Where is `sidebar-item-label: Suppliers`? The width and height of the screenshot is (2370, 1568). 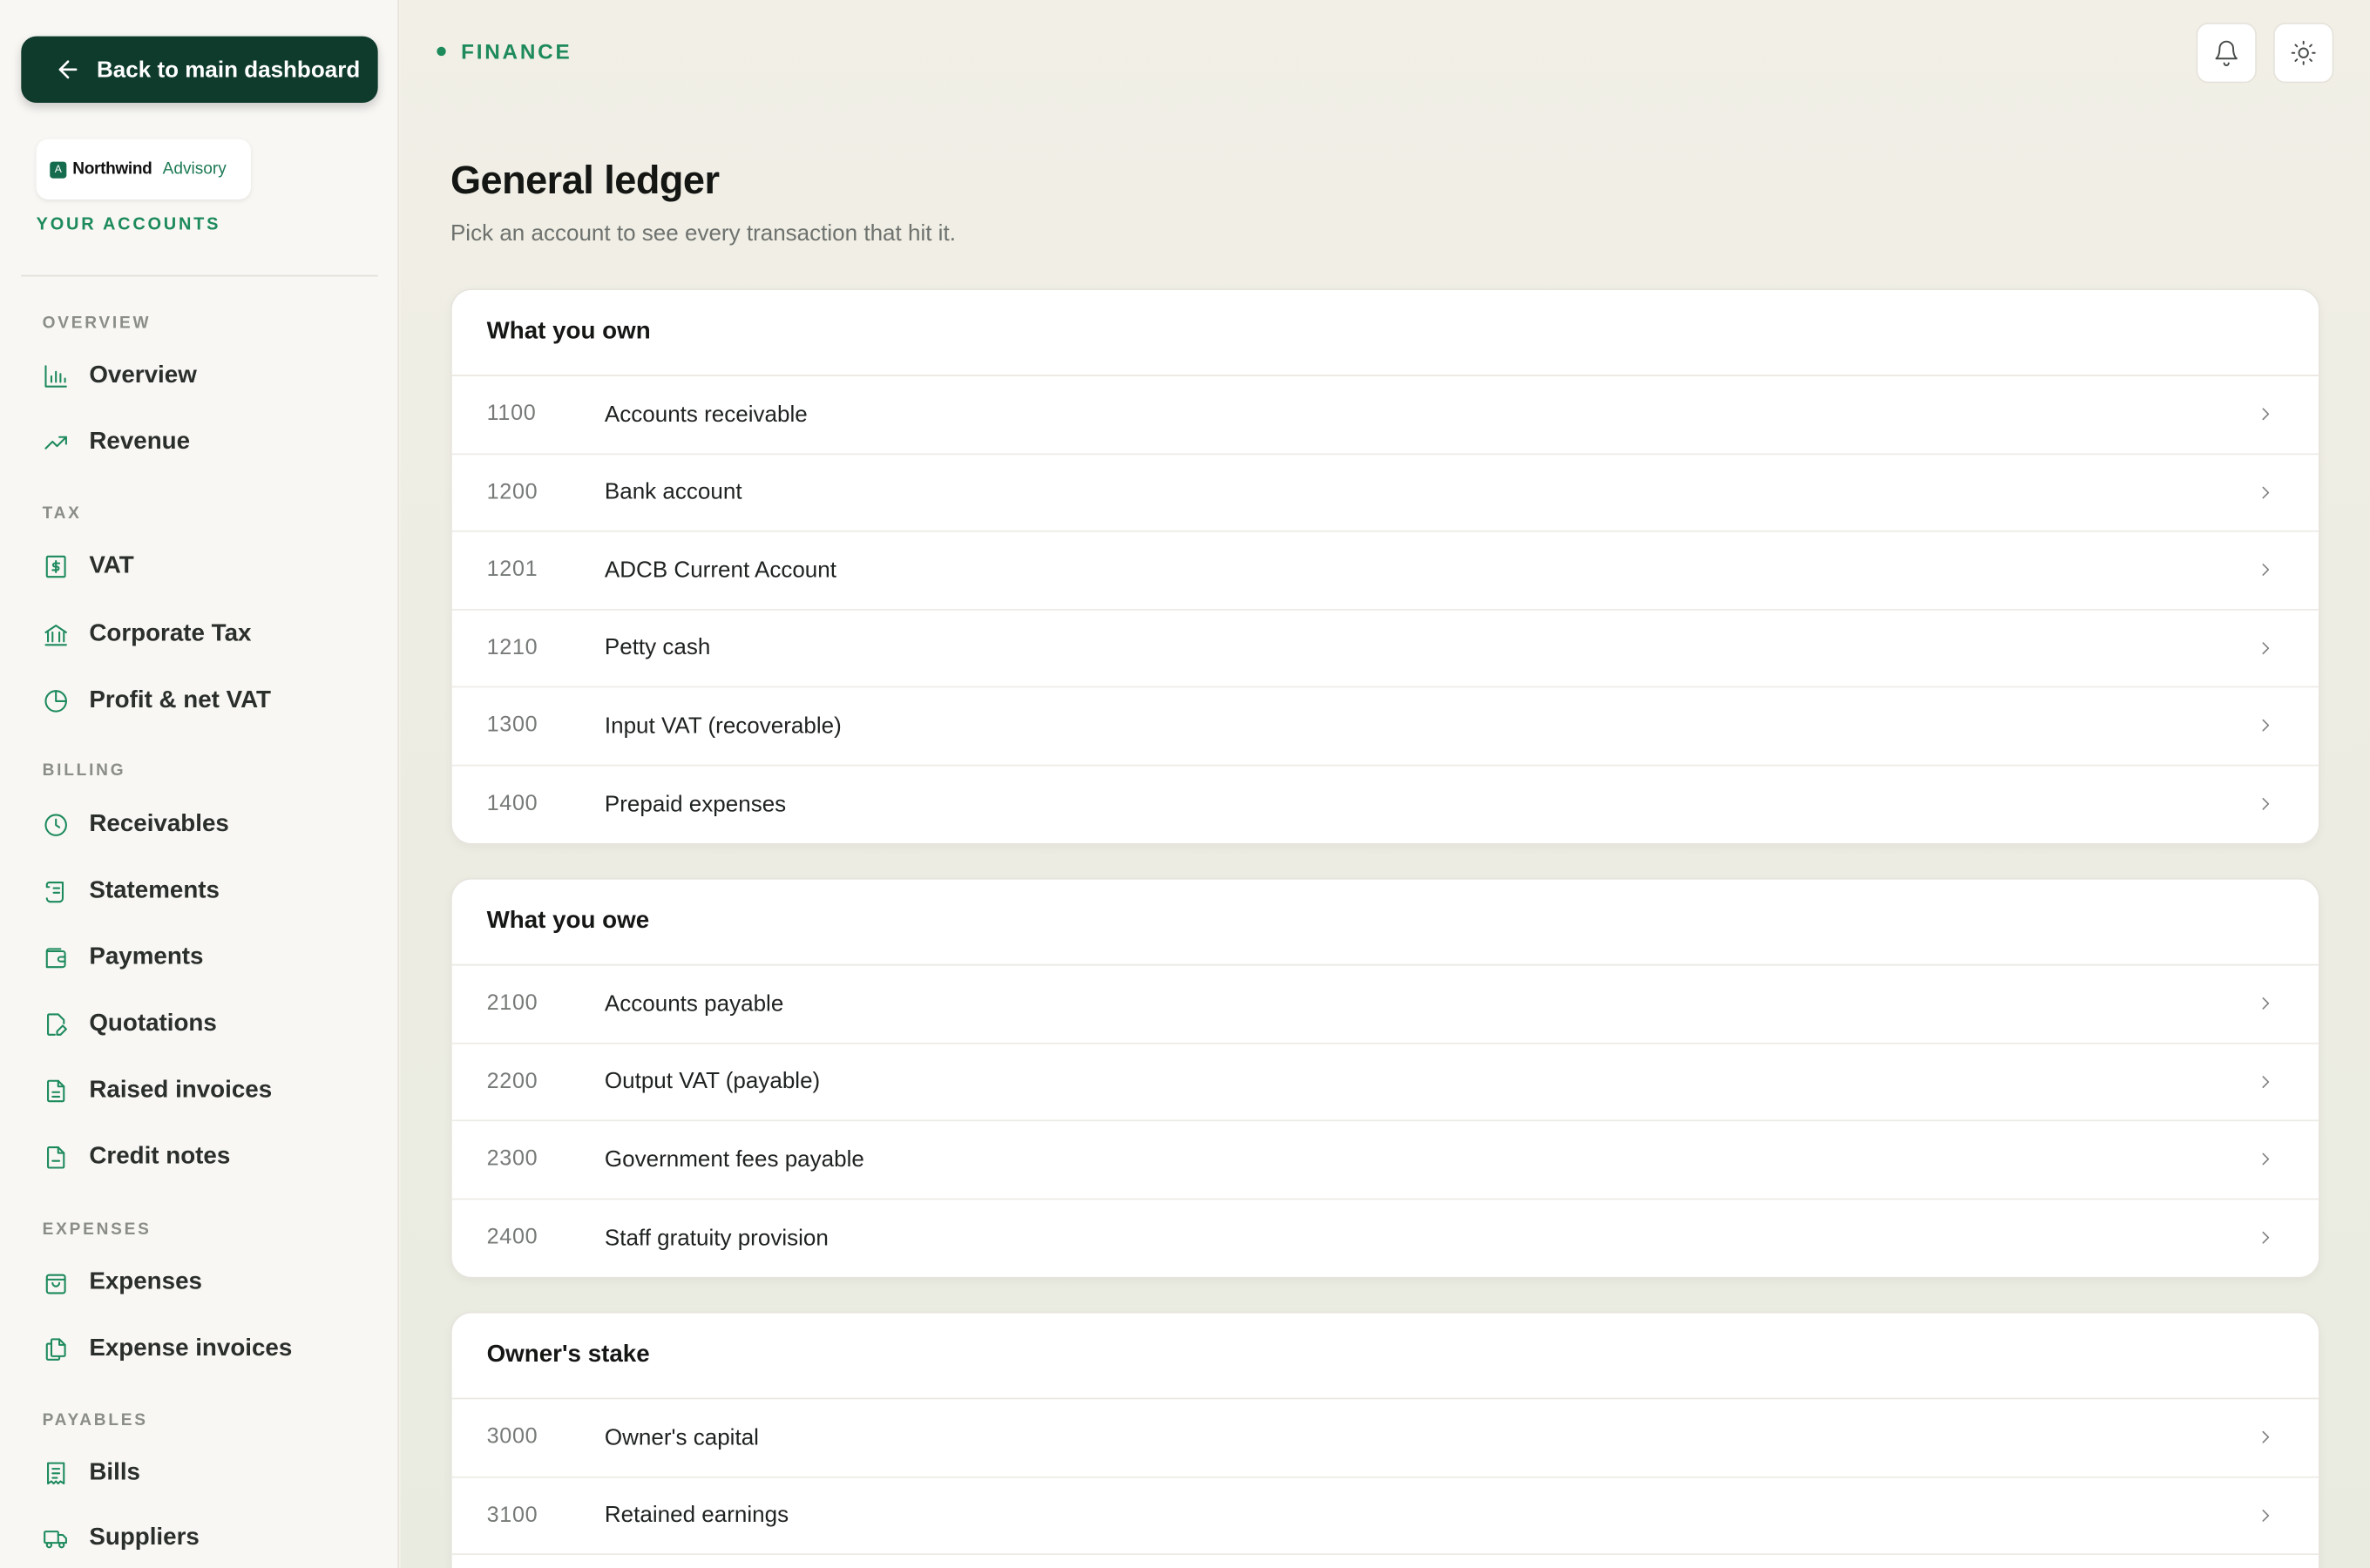
sidebar-item-label: Suppliers is located at coordinates (144, 1537).